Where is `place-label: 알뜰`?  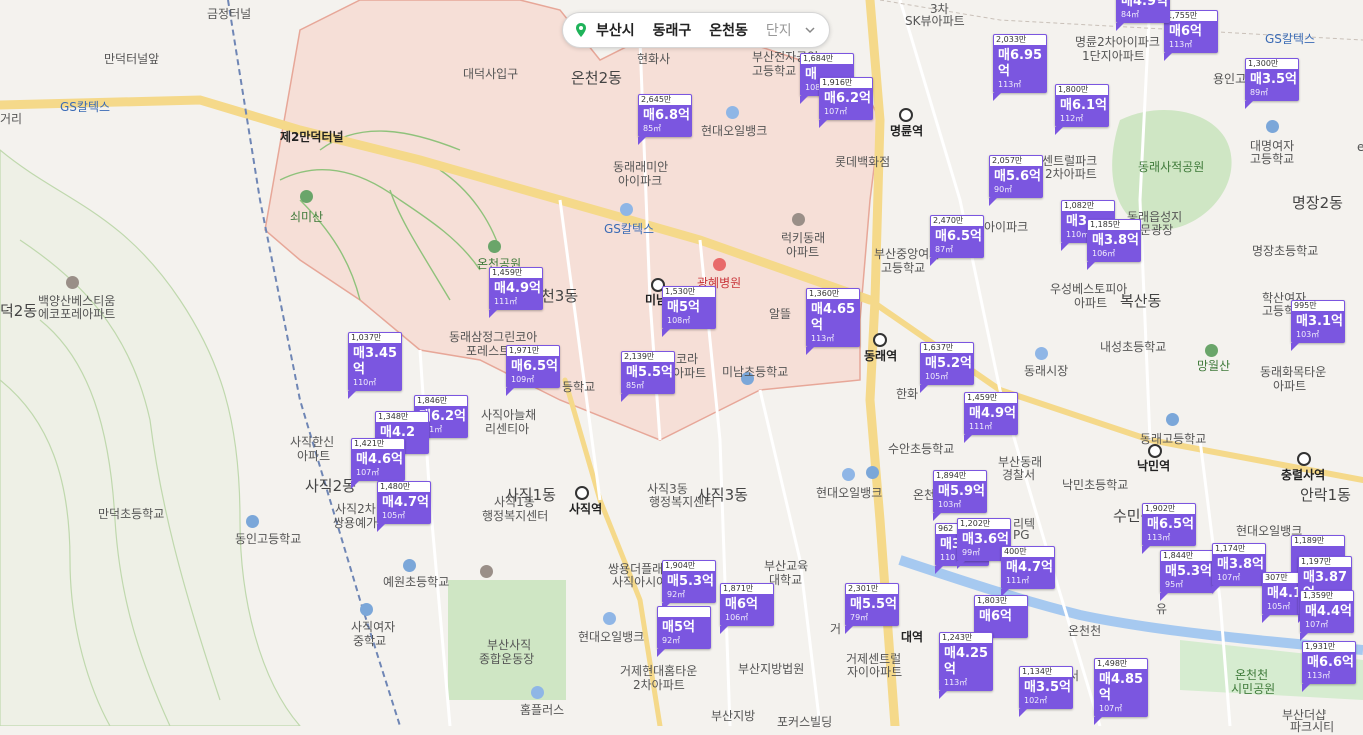 place-label: 알뜰 is located at coordinates (780, 314).